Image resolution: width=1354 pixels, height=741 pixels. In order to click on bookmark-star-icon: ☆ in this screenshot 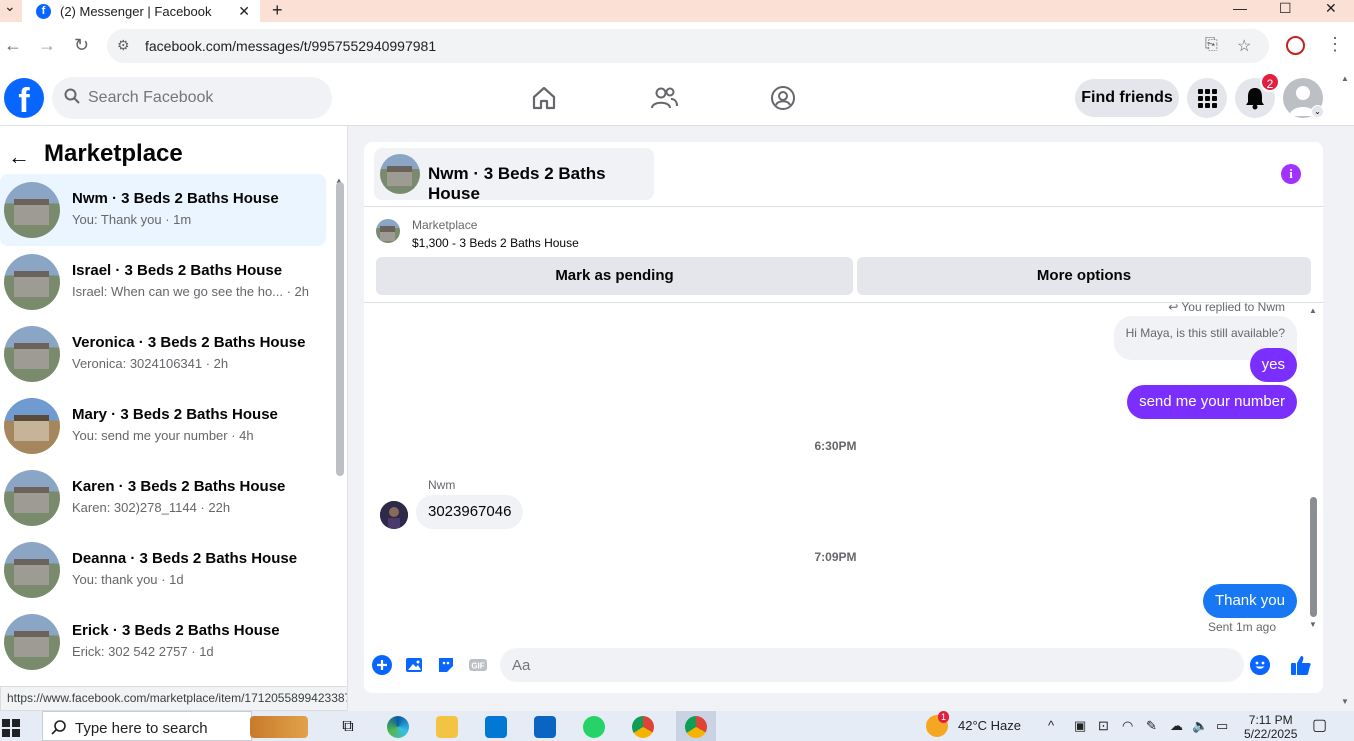, I will do `click(1244, 46)`.